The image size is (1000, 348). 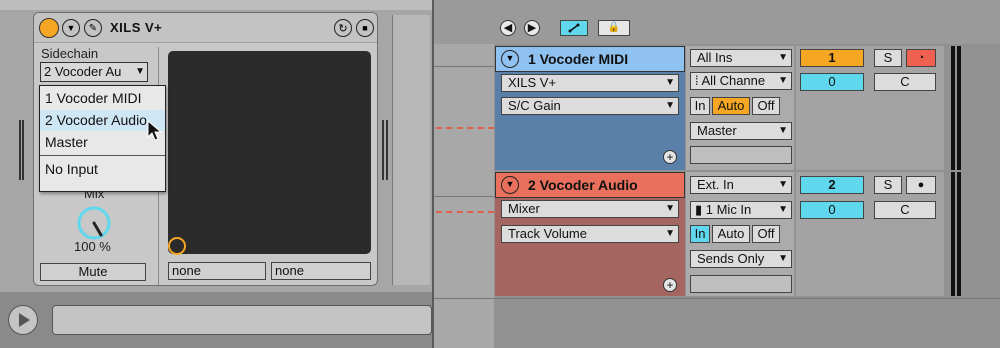 I want to click on track-2-mixer: 2 S ● 0 C, so click(x=870, y=234).